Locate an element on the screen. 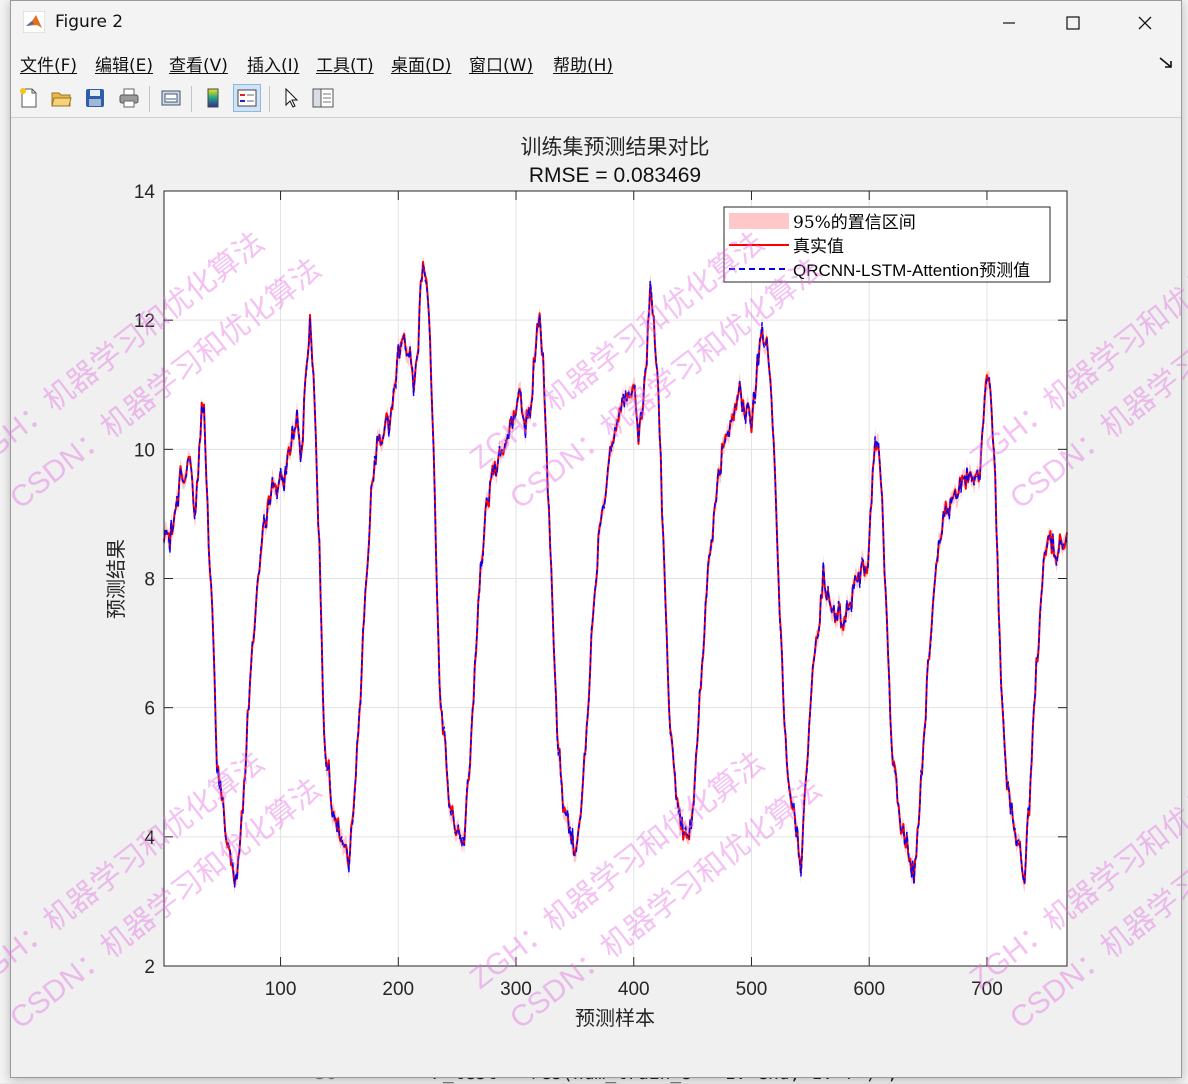  minimize-icon is located at coordinates (1009, 23).